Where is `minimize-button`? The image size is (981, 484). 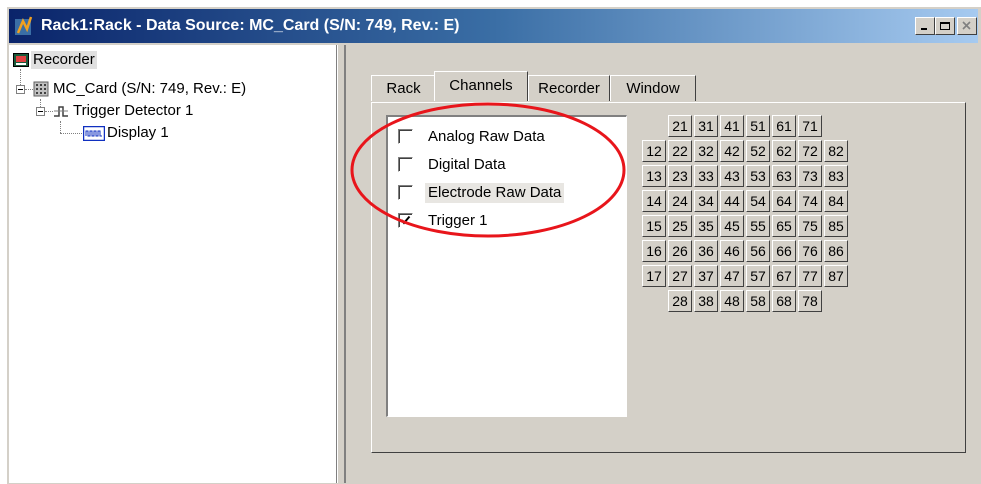 minimize-button is located at coordinates (925, 26).